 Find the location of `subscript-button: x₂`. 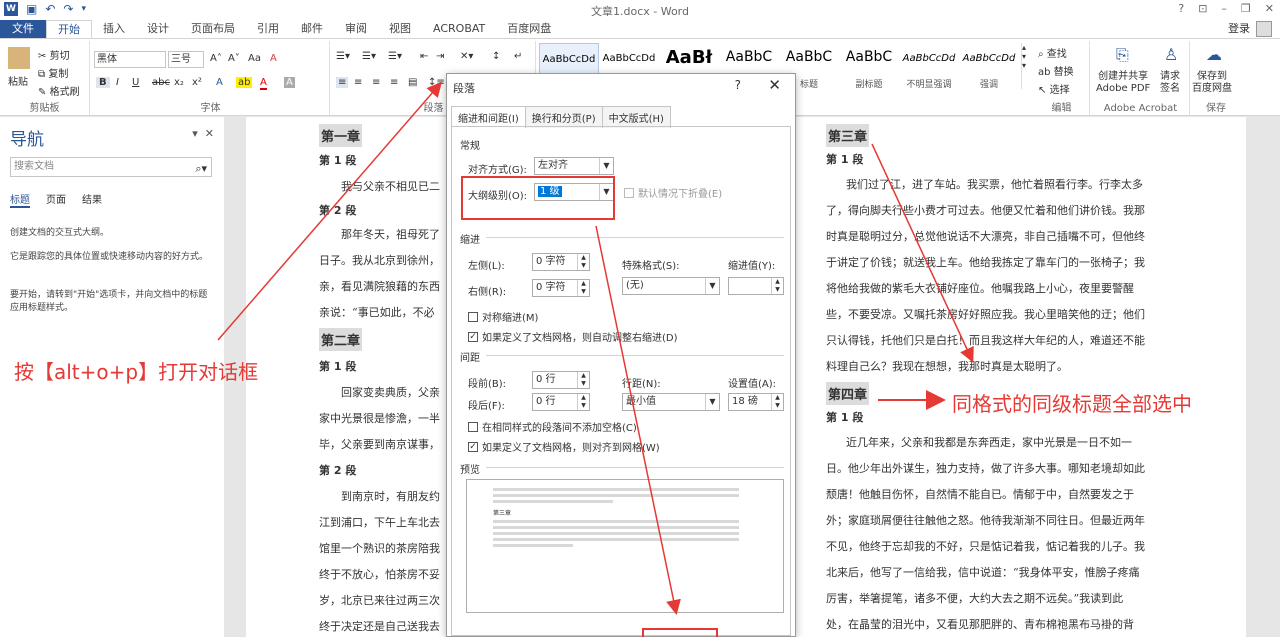

subscript-button: x₂ is located at coordinates (179, 82).